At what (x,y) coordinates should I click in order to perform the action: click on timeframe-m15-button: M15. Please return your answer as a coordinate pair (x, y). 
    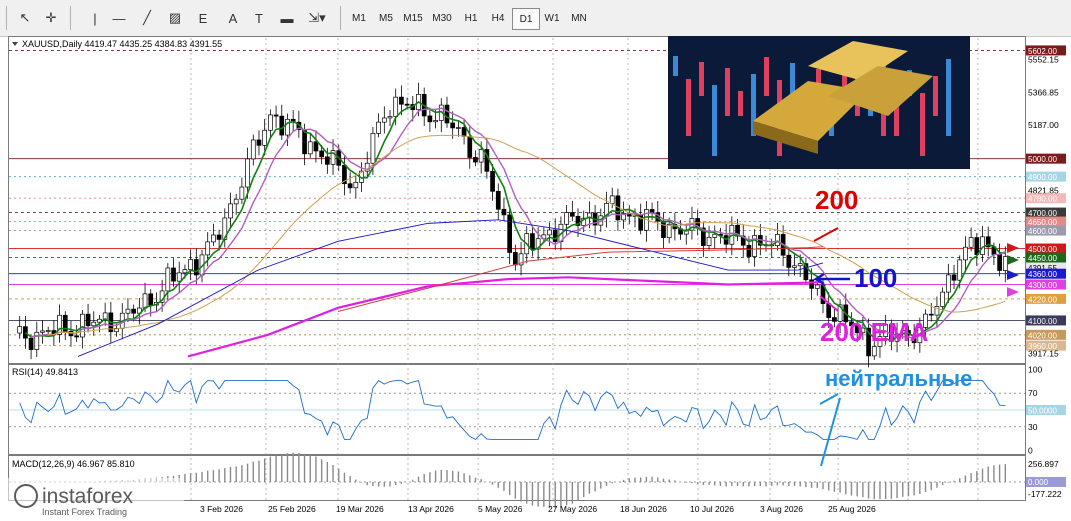
    Looking at the image, I should click on (413, 18).